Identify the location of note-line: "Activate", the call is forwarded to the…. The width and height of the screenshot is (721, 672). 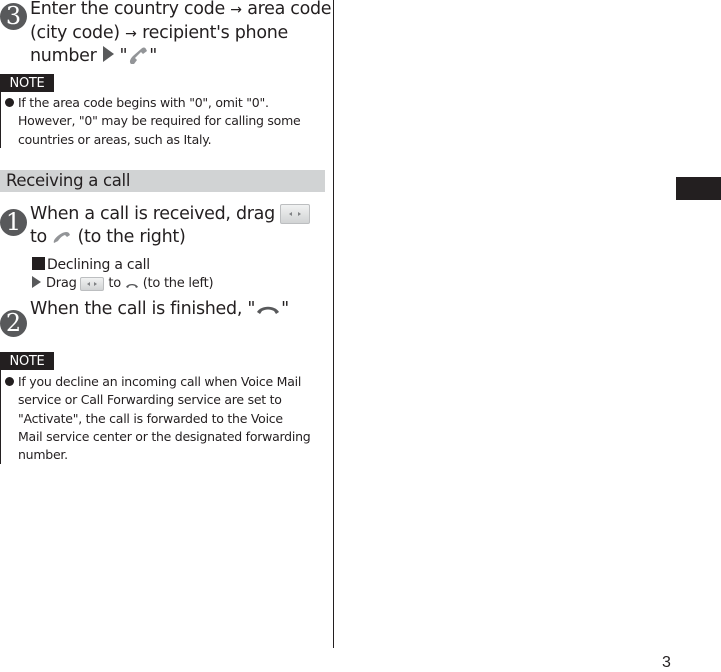
(150, 418).